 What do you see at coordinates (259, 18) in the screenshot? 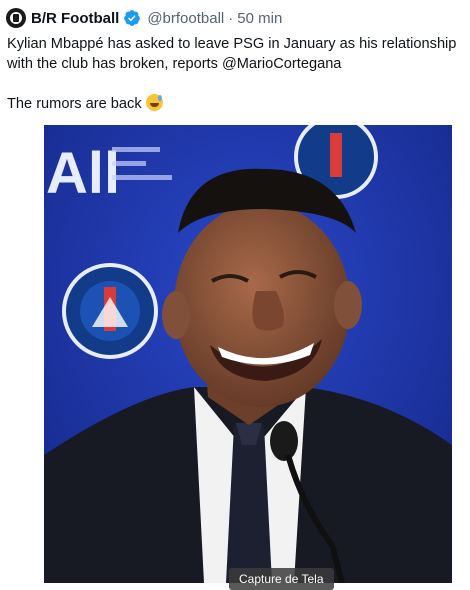
I see `timestamp: 50 min` at bounding box center [259, 18].